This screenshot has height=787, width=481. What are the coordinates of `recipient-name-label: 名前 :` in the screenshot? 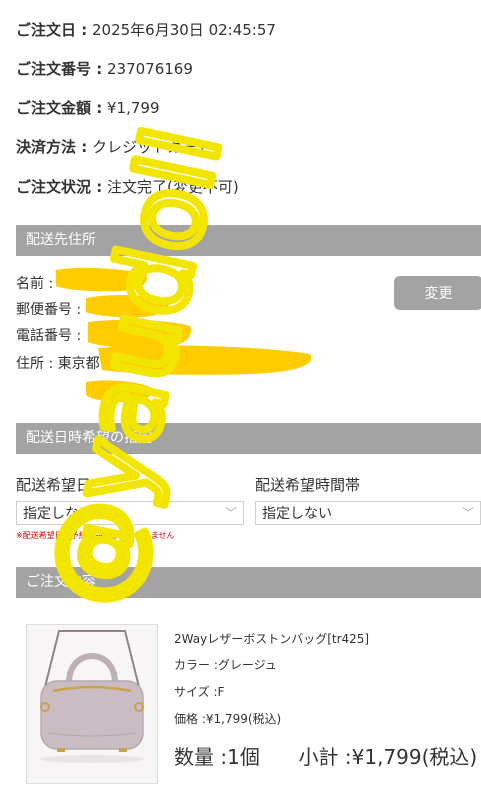 It's located at (35, 284).